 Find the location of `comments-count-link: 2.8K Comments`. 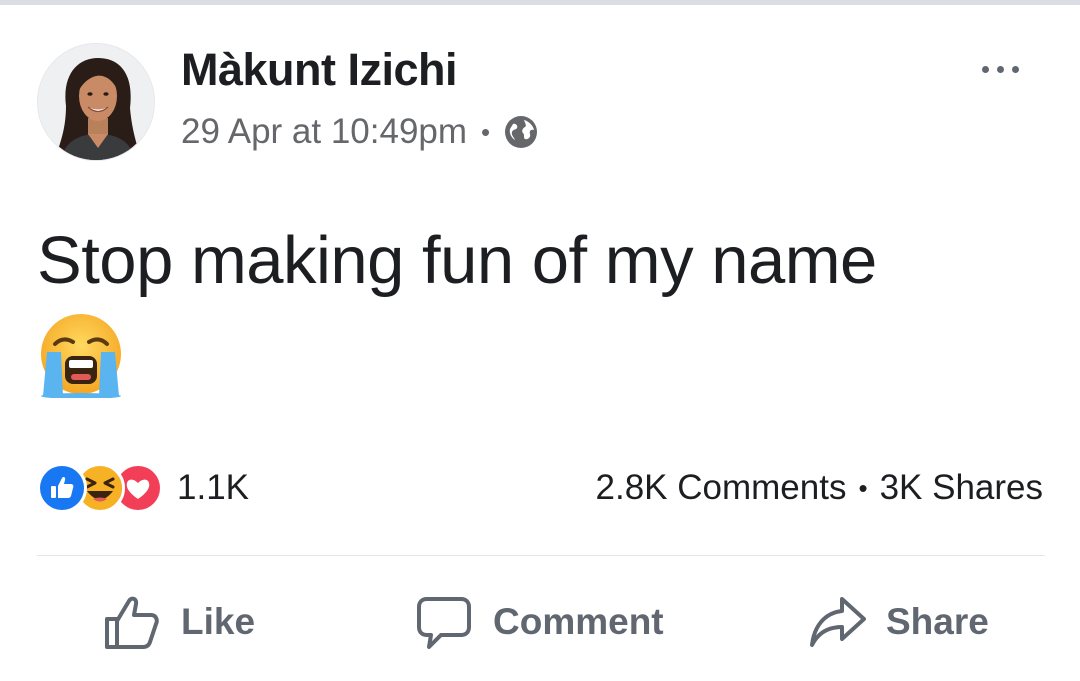

comments-count-link: 2.8K Comments is located at coordinates (721, 488).